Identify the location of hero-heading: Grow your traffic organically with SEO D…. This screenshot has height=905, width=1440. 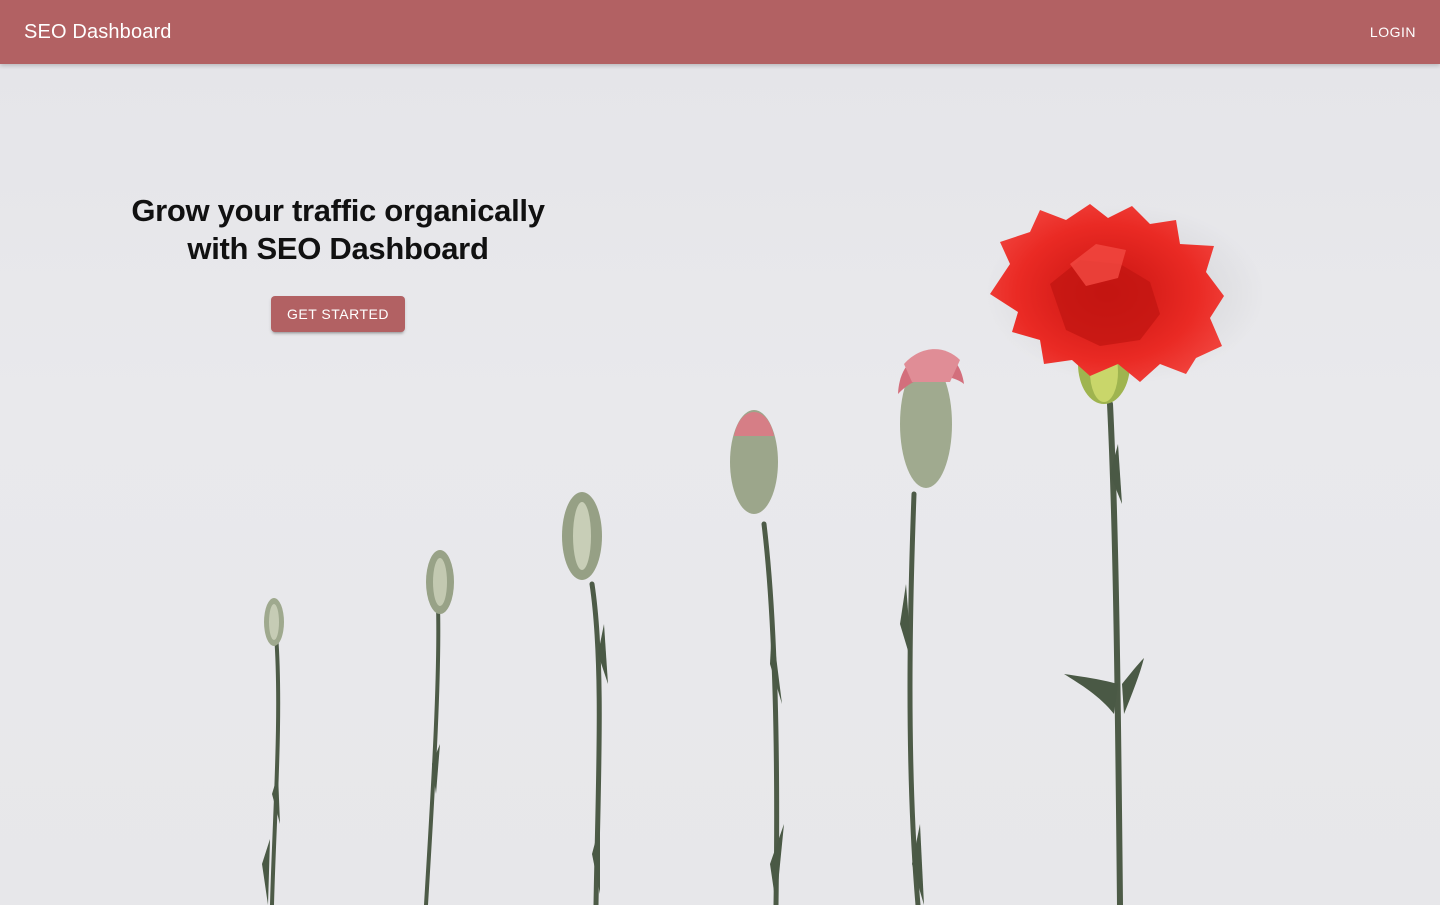
(338, 230).